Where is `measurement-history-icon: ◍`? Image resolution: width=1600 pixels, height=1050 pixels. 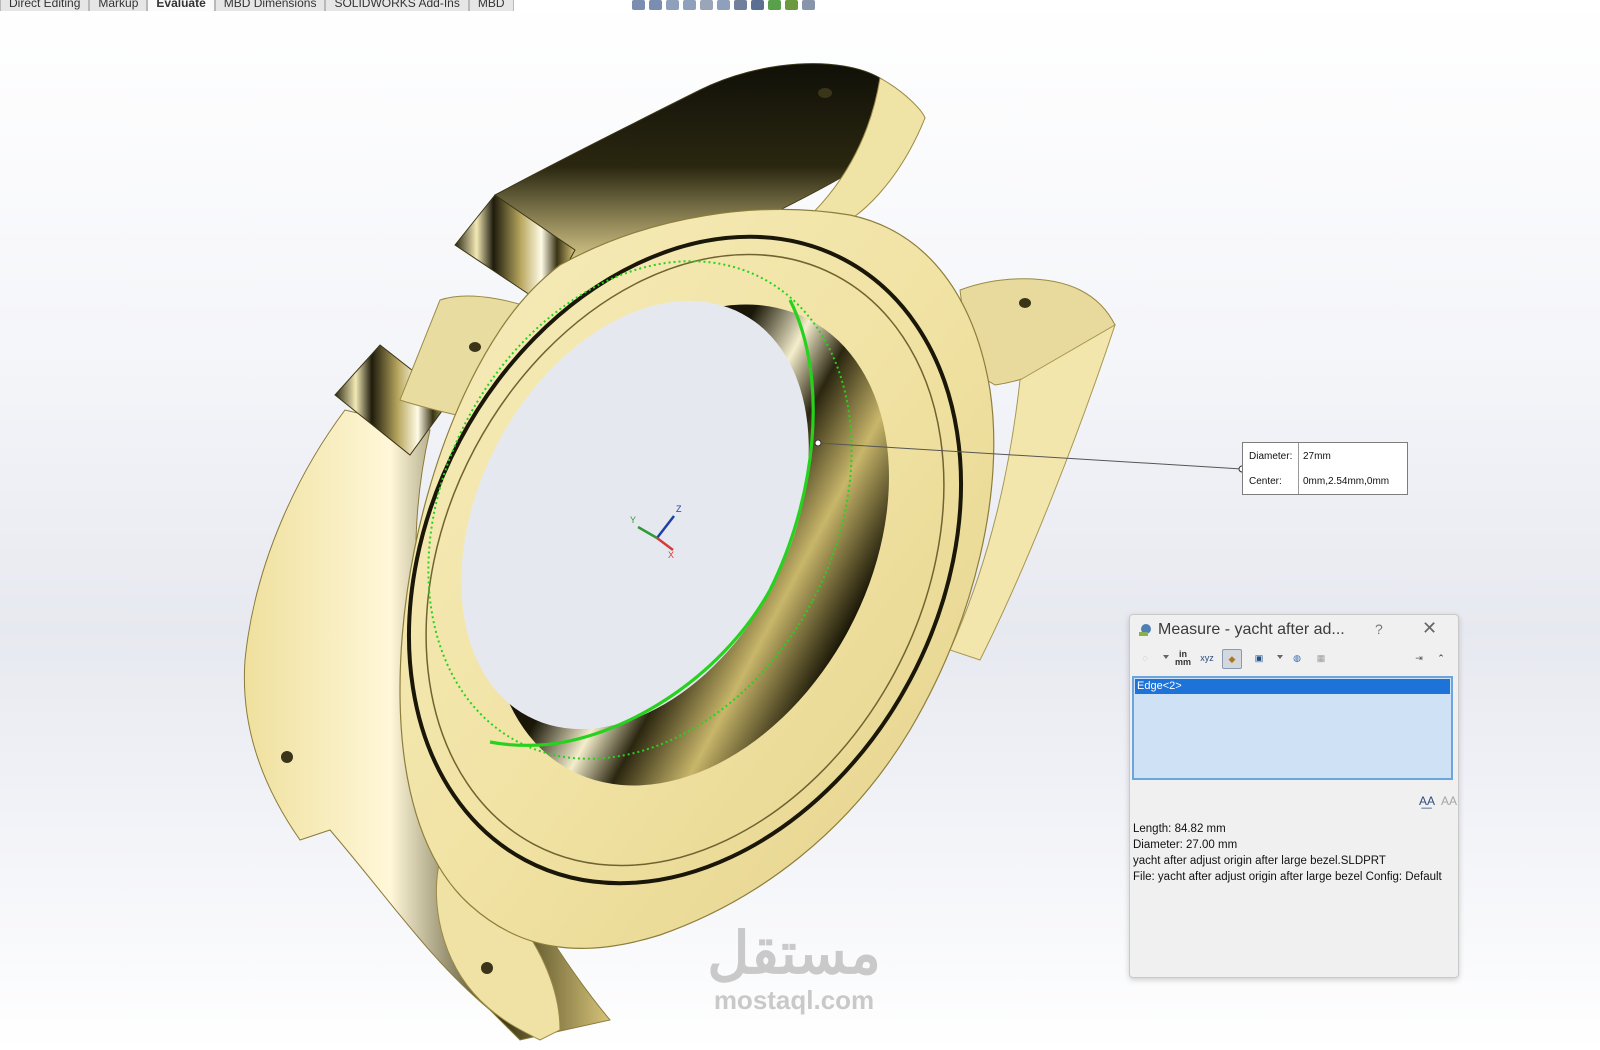 measurement-history-icon: ◍ is located at coordinates (1297, 658).